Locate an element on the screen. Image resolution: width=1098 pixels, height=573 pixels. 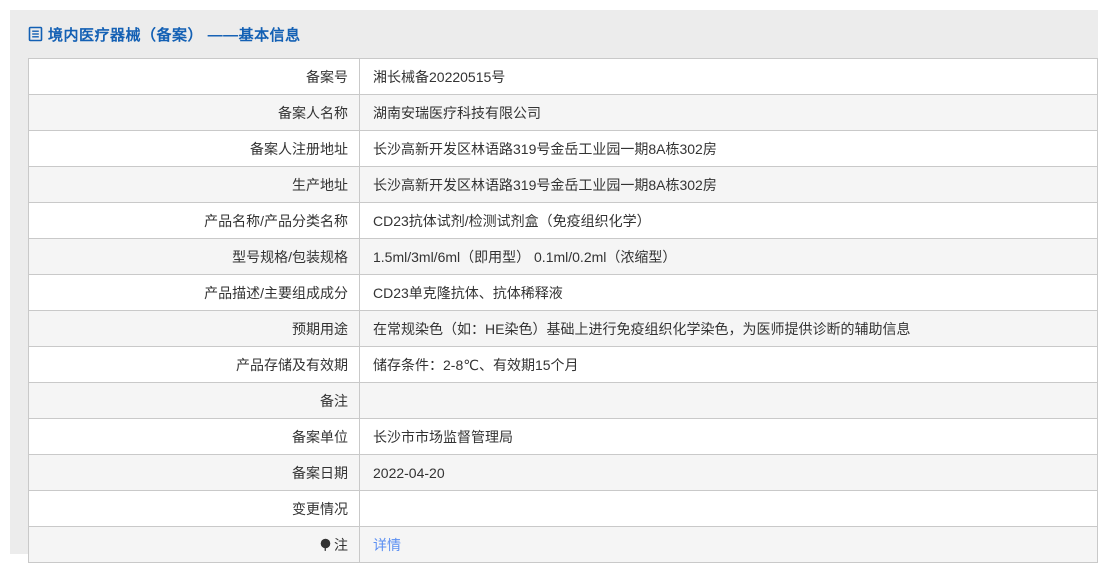
row-value: 长沙市市场监督管理局 is located at coordinates (729, 437).